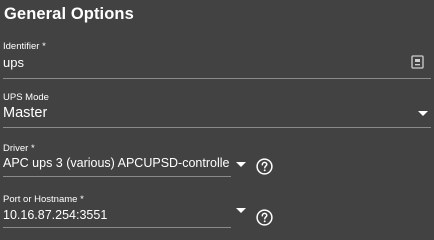  Describe the element at coordinates (217, 78) in the screenshot. I see `identifier-underline` at that location.